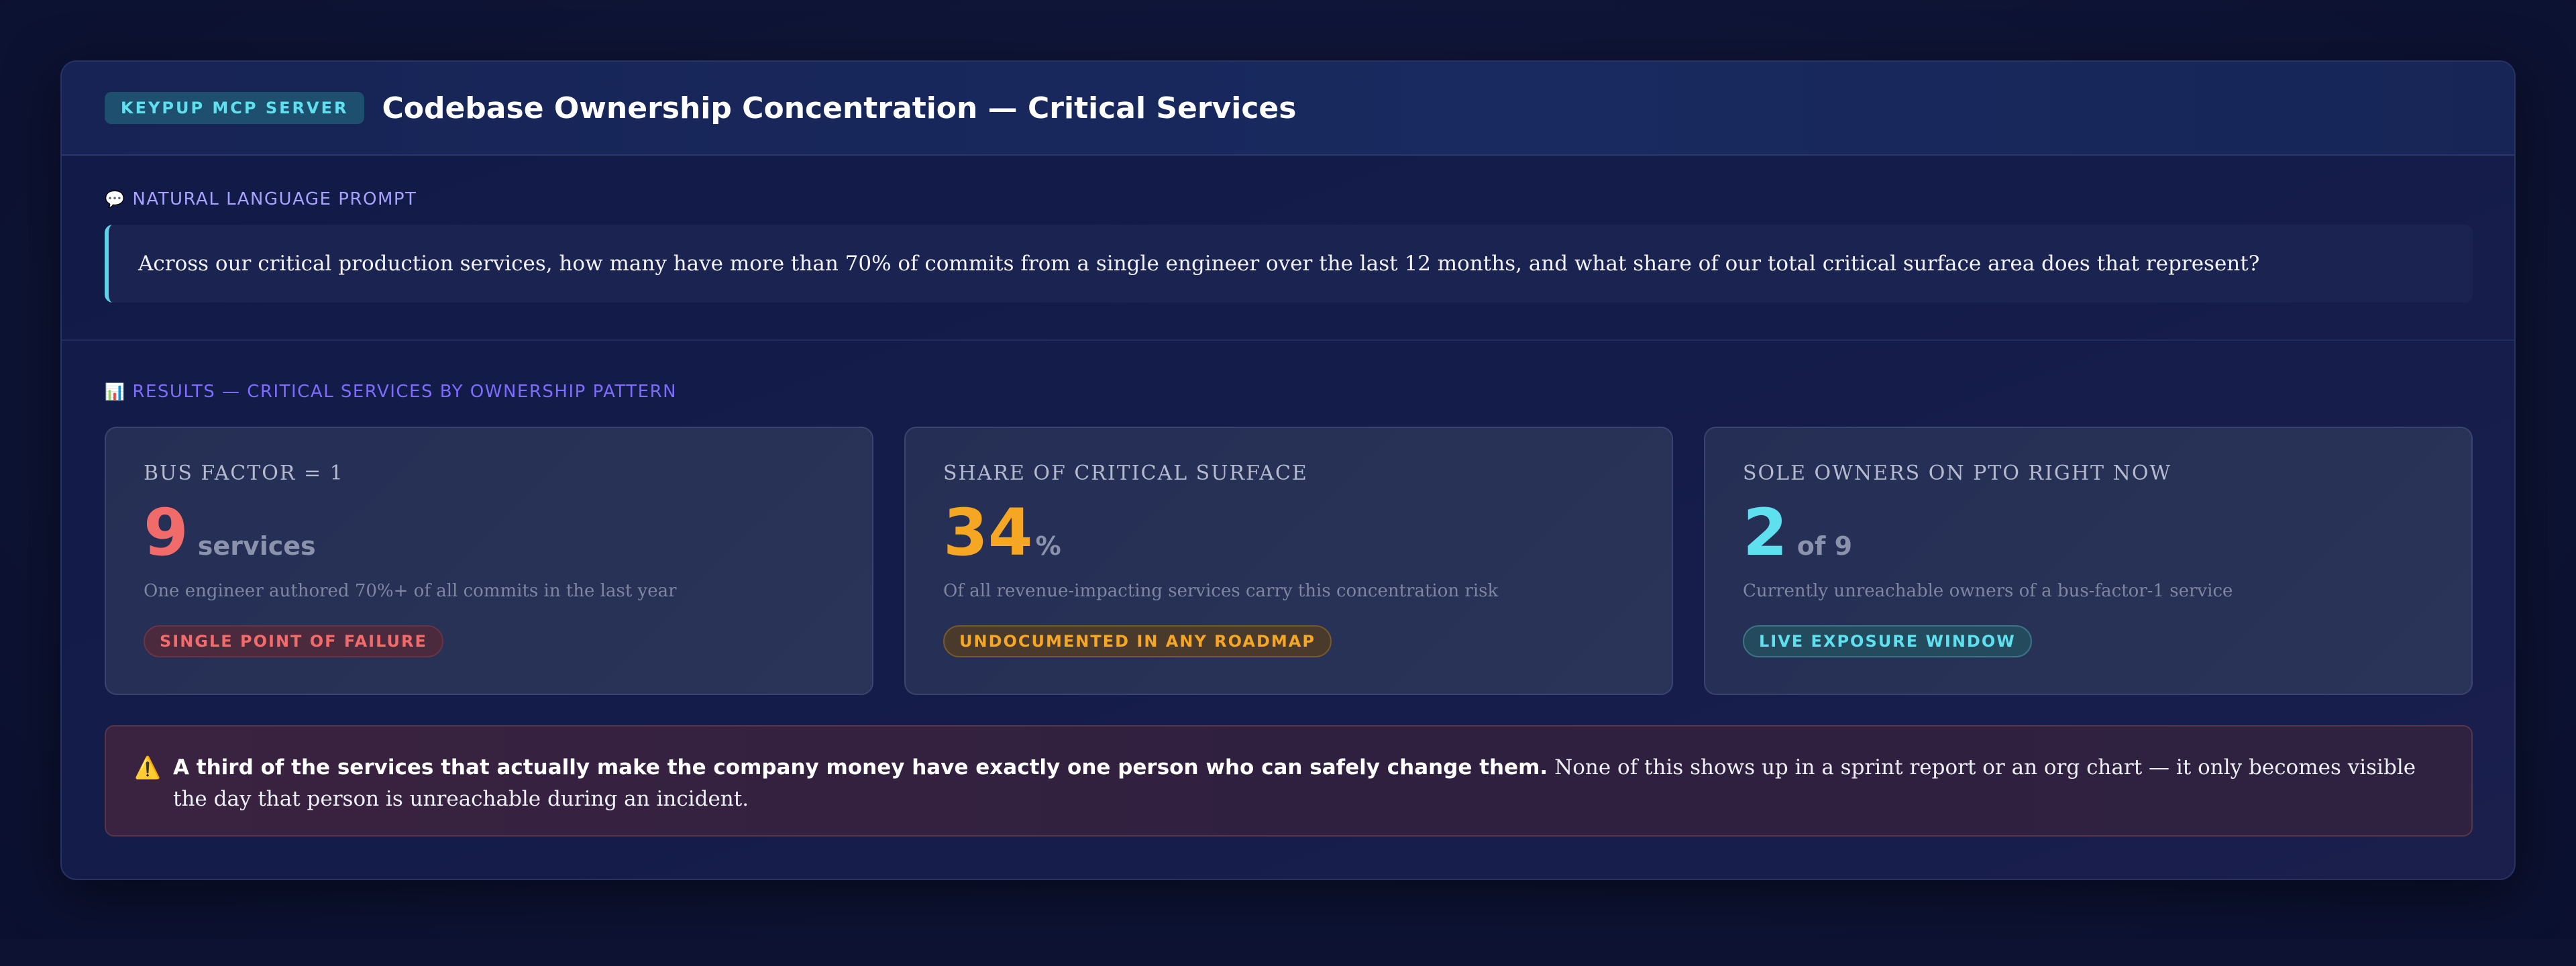 This screenshot has width=2576, height=966. I want to click on card-value: 9, so click(166, 532).